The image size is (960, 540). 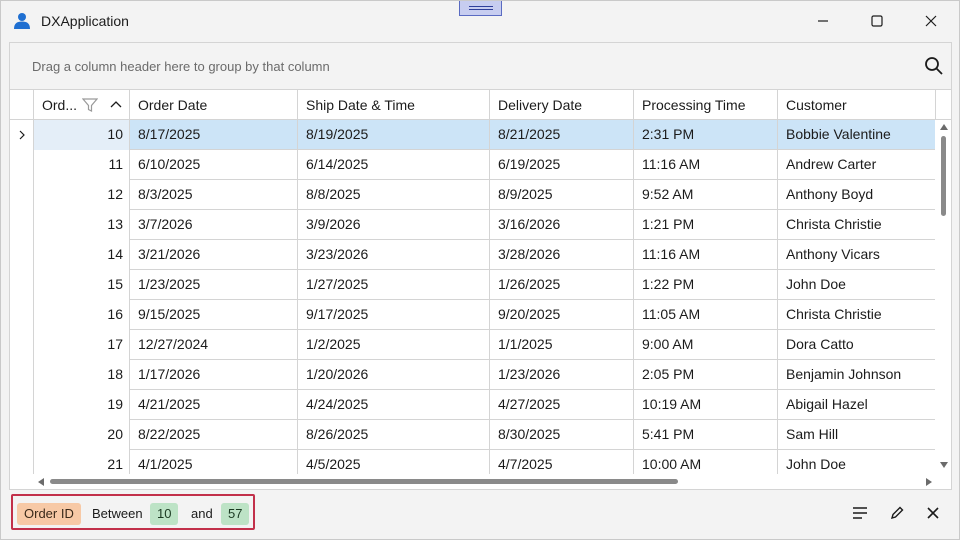 I want to click on column-header-order-date: Order Date, so click(x=214, y=105).